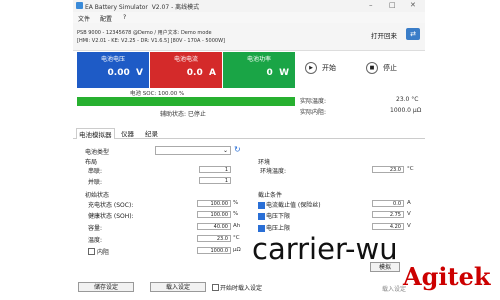 The image size is (500, 300). Describe the element at coordinates (409, 203) in the screenshot. I see `fuse-unit: A` at that location.